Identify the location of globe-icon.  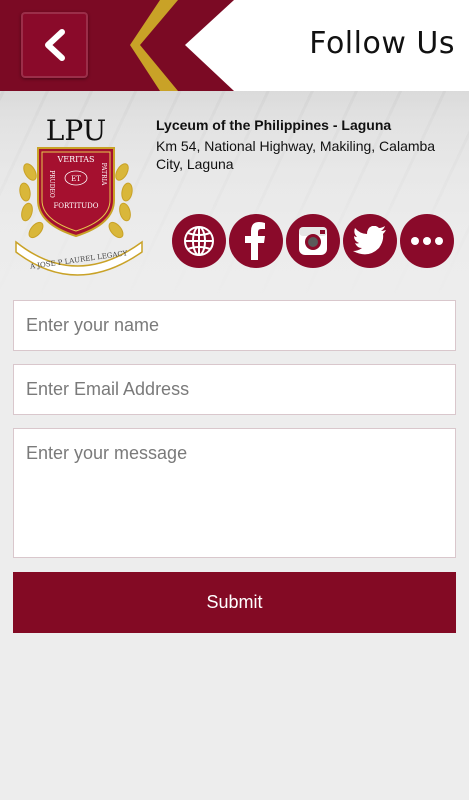
(199, 241).